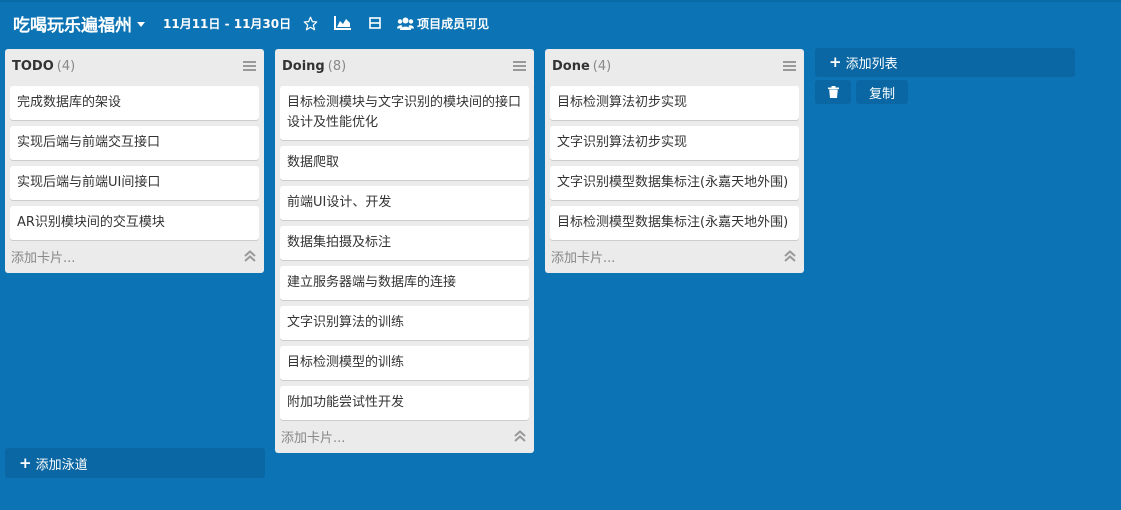 The width and height of the screenshot is (1121, 510). Describe the element at coordinates (135, 463) in the screenshot. I see `add-lane-button: + 添加泳道` at that location.